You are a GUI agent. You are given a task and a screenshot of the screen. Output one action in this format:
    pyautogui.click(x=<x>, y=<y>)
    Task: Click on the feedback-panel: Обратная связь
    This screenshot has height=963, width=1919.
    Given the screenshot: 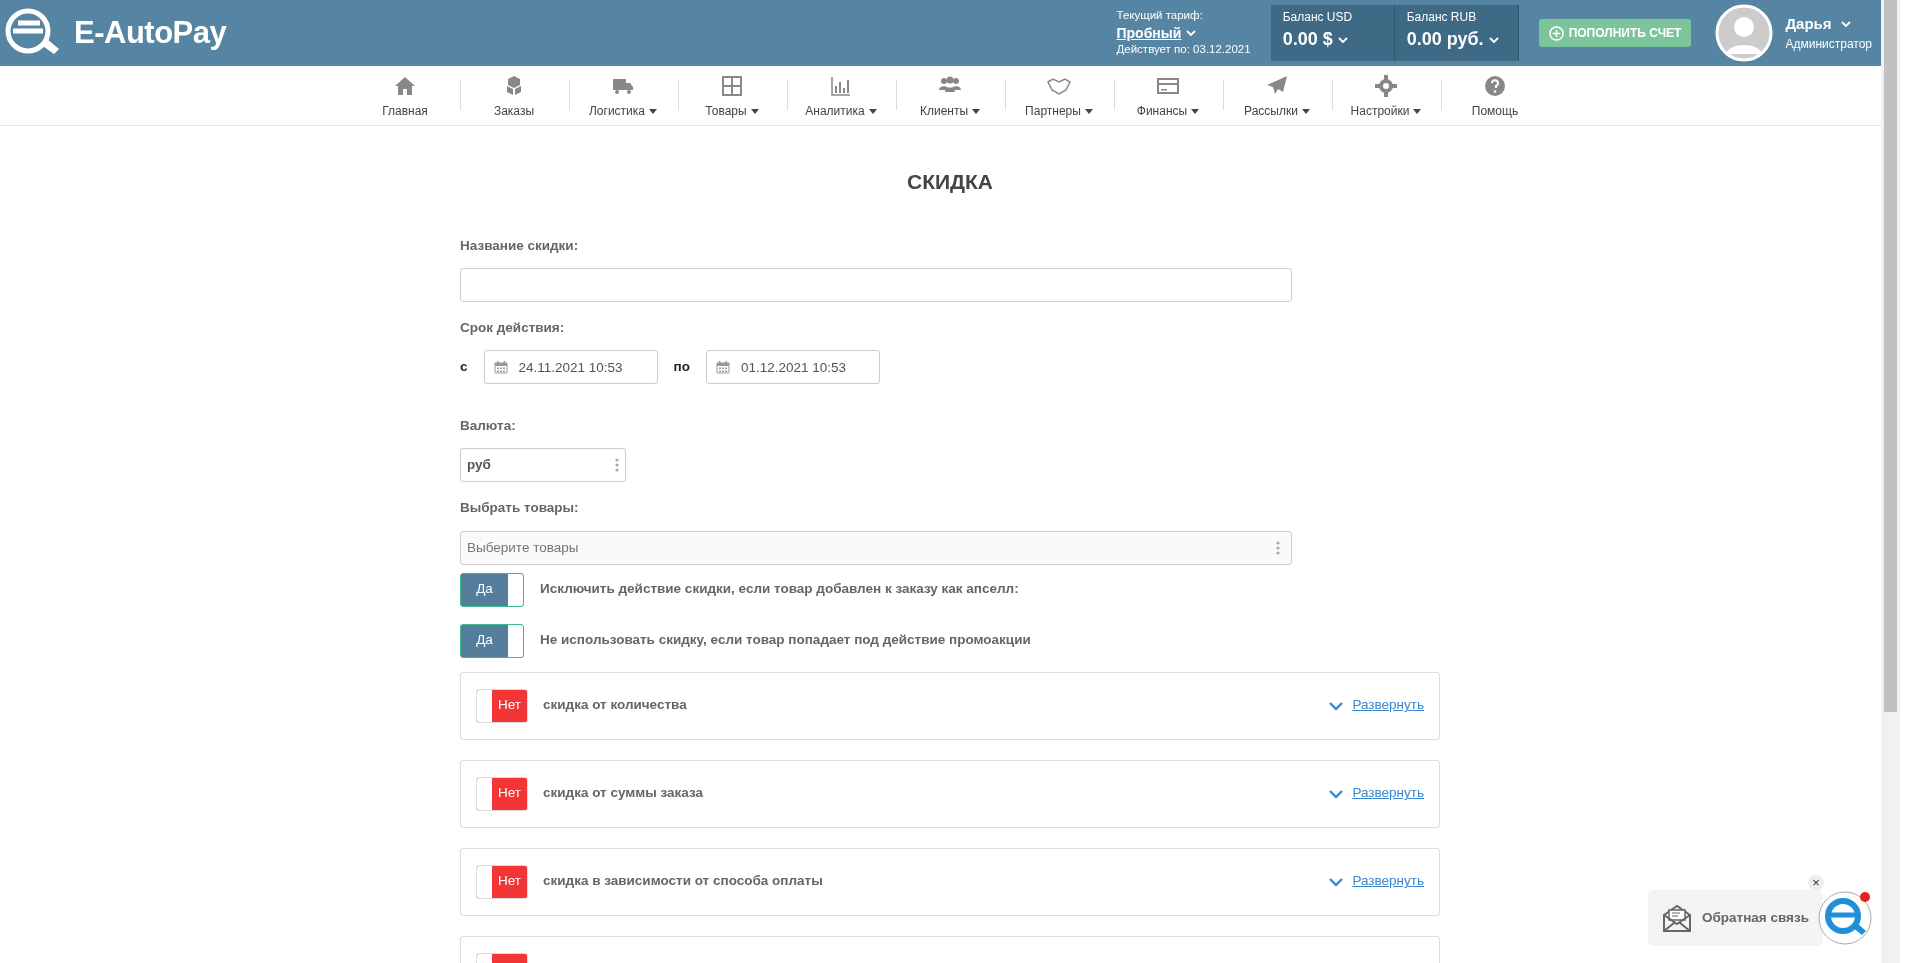 What is the action you would take?
    pyautogui.click(x=1735, y=918)
    